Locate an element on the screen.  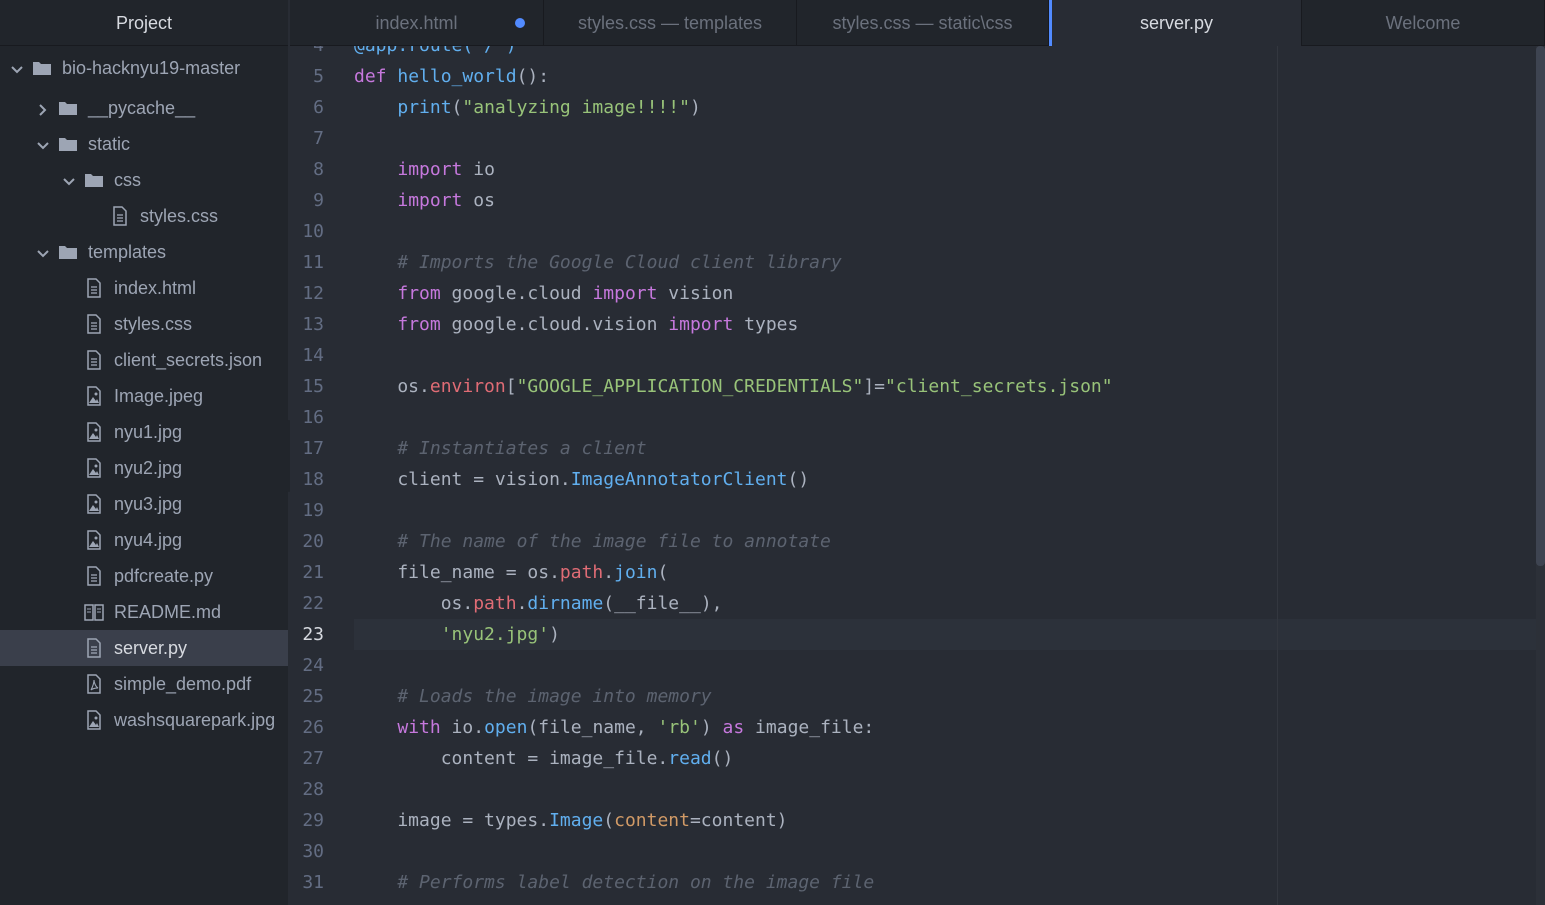
tree-file: washsquarepark.jpg is located at coordinates (144, 720).